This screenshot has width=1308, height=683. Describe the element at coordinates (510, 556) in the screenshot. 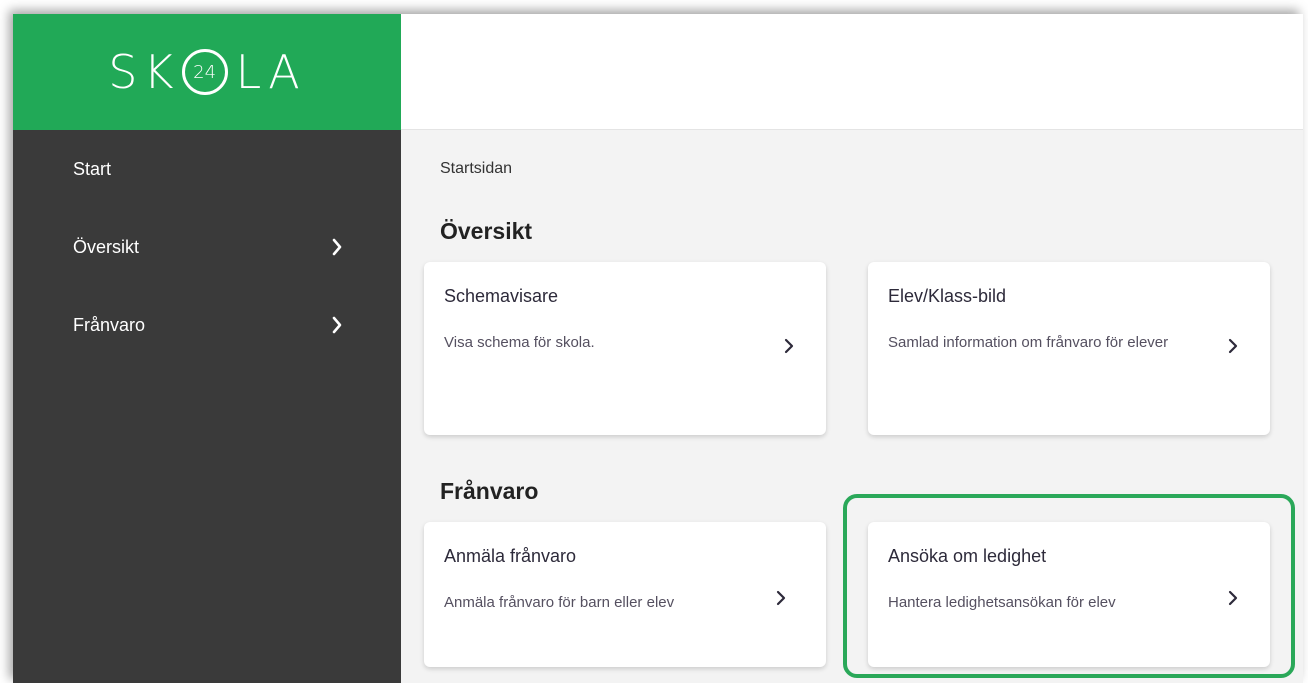

I see `card-title: Anmäla frånvaro` at that location.